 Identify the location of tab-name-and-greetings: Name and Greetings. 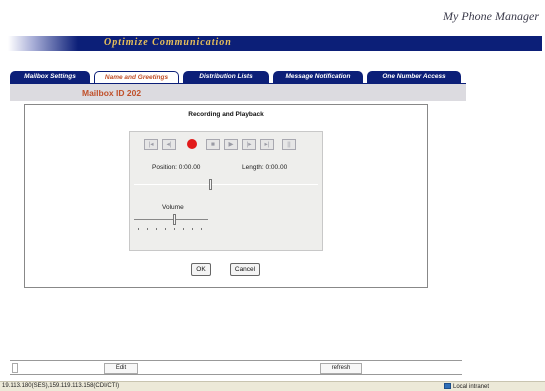
(136, 77).